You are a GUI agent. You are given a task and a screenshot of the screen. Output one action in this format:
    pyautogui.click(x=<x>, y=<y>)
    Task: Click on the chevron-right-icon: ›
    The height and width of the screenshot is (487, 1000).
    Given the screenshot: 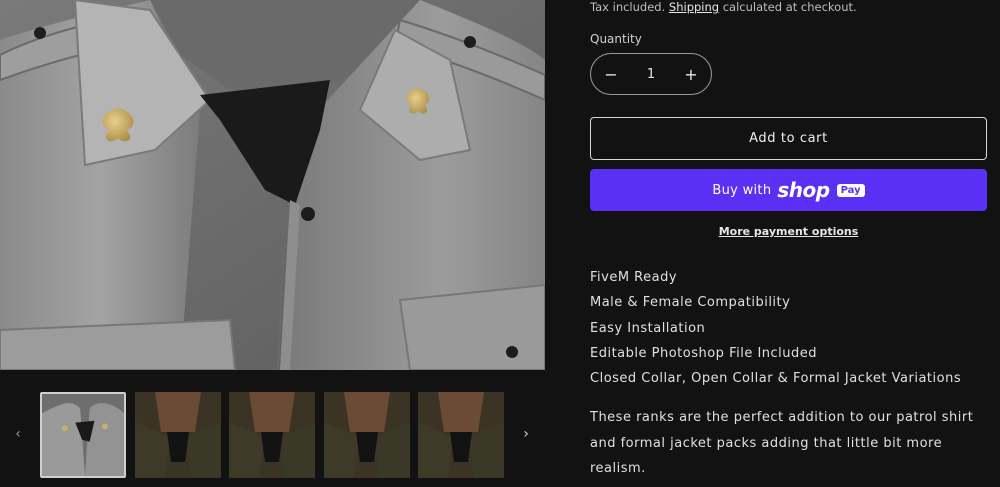 What is the action you would take?
    pyautogui.click(x=526, y=434)
    